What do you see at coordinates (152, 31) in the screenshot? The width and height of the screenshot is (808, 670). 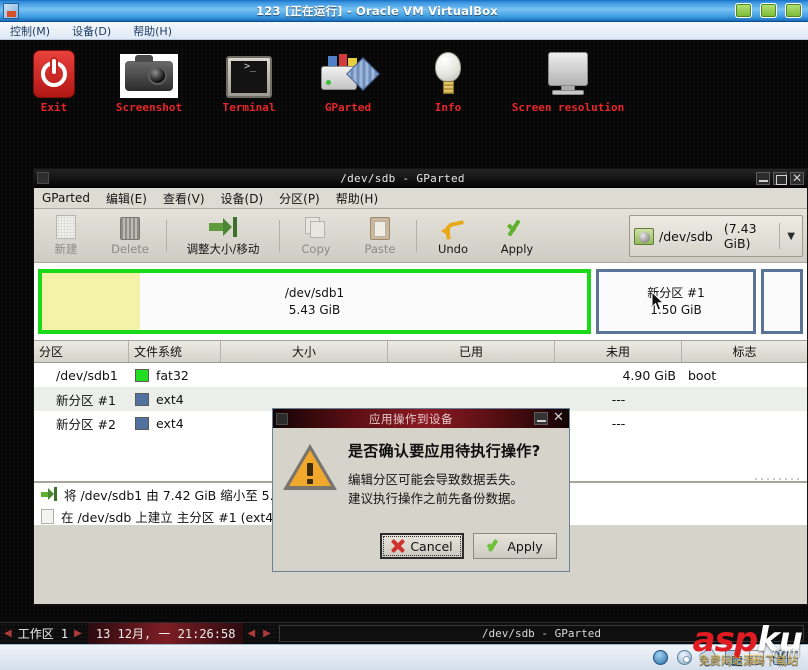 I see `menu-help: 帮助(H)` at bounding box center [152, 31].